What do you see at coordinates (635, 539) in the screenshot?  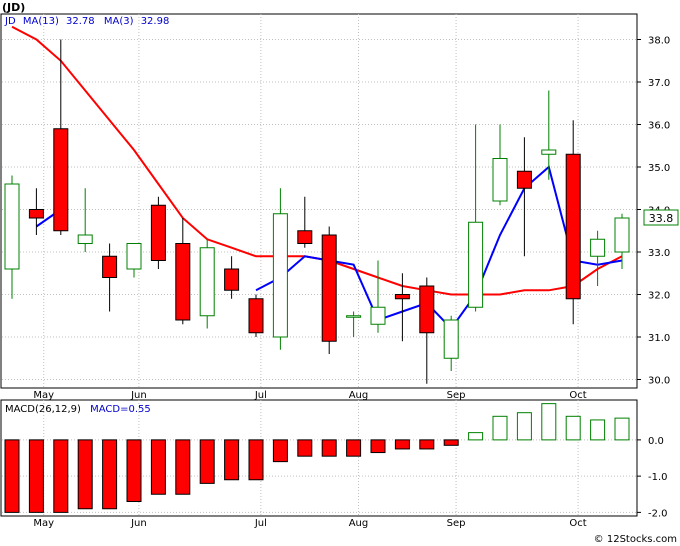 I see `watermark: © 12Stocks.com` at bounding box center [635, 539].